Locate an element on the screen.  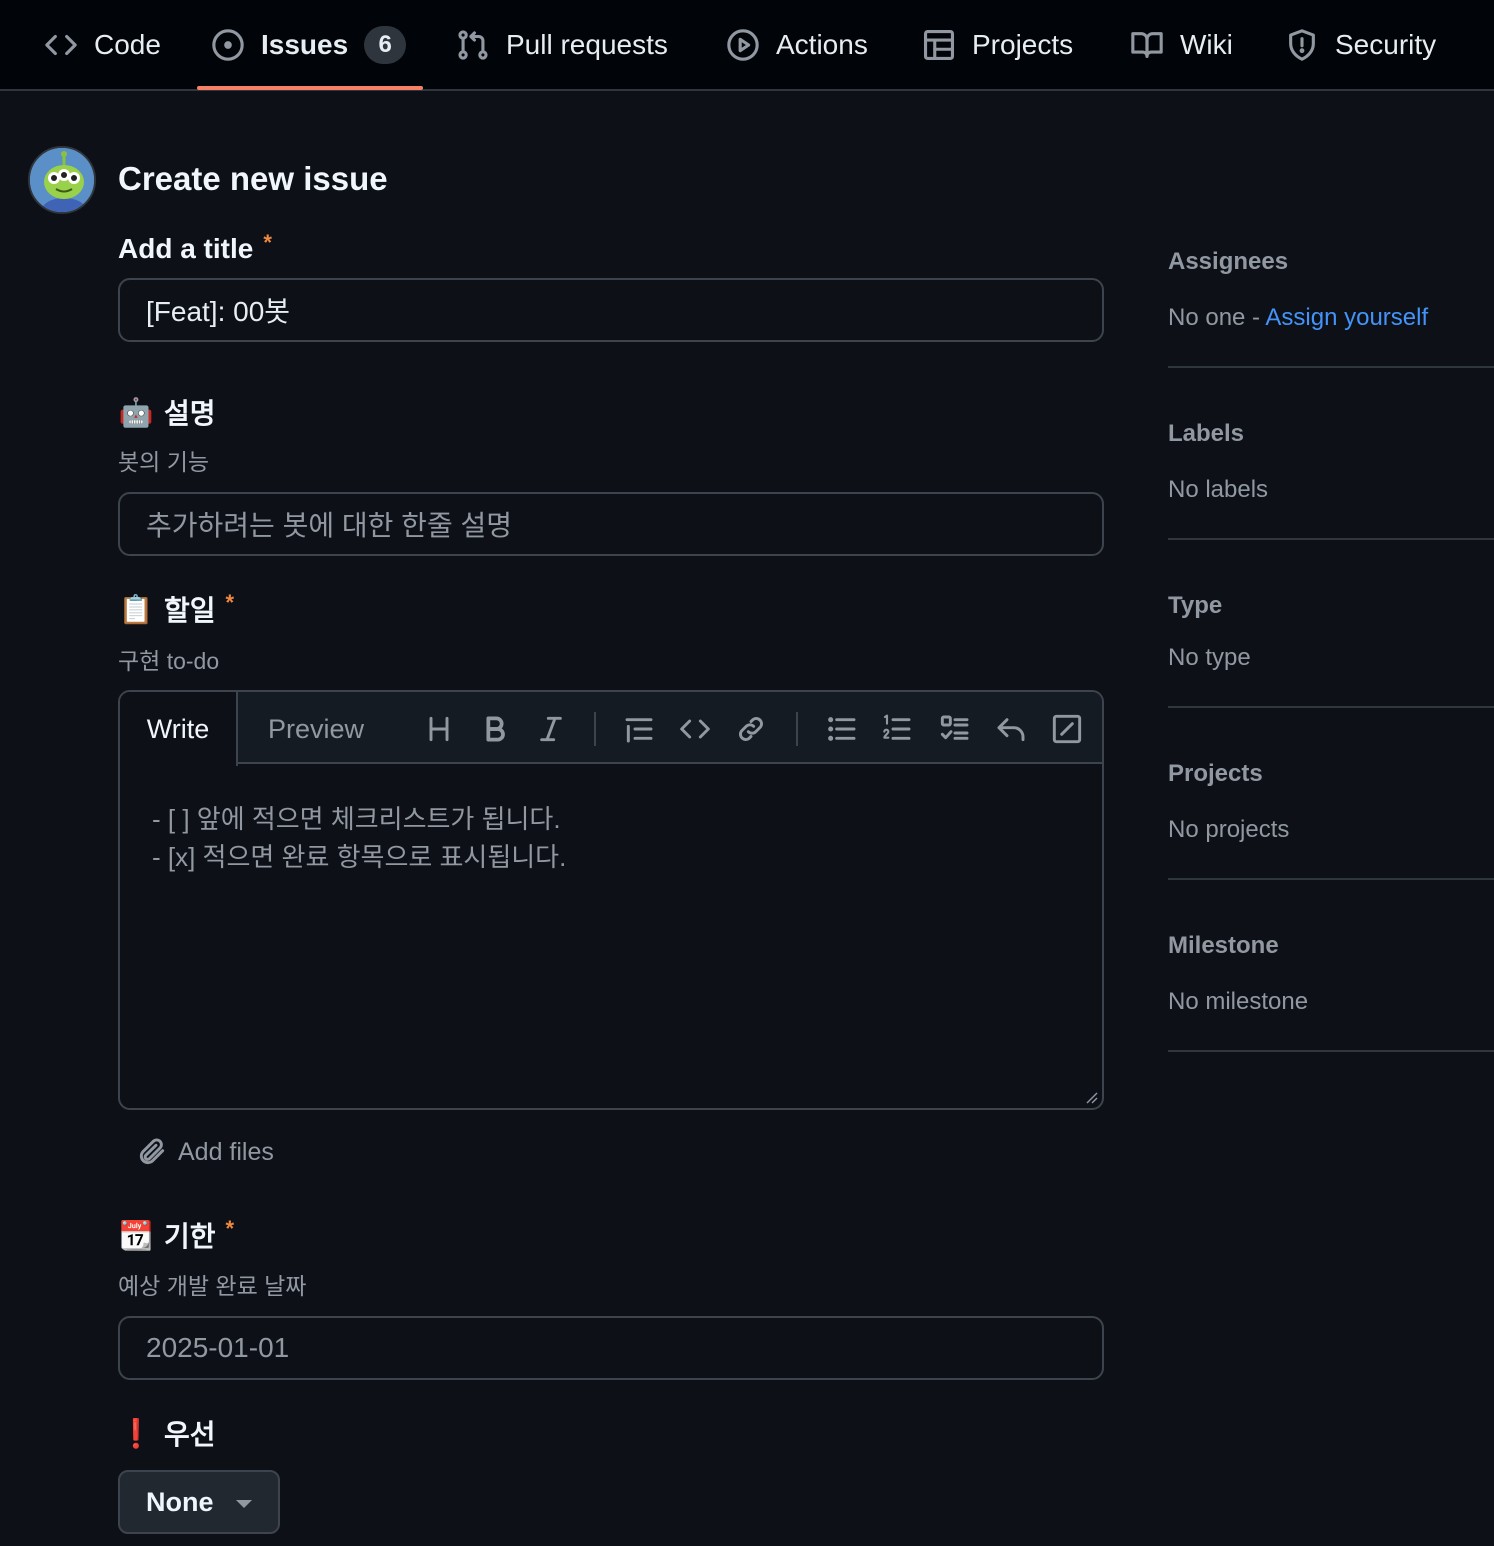
caret-down-icon is located at coordinates (244, 1504).